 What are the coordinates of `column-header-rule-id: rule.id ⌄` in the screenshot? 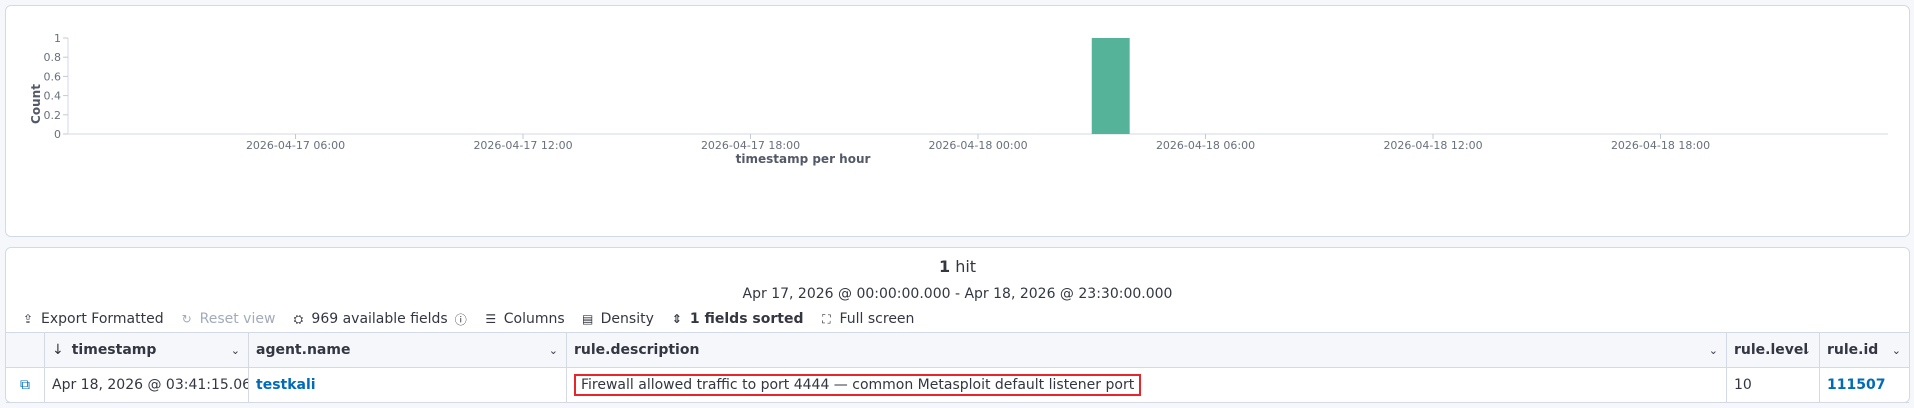 It's located at (1864, 350).